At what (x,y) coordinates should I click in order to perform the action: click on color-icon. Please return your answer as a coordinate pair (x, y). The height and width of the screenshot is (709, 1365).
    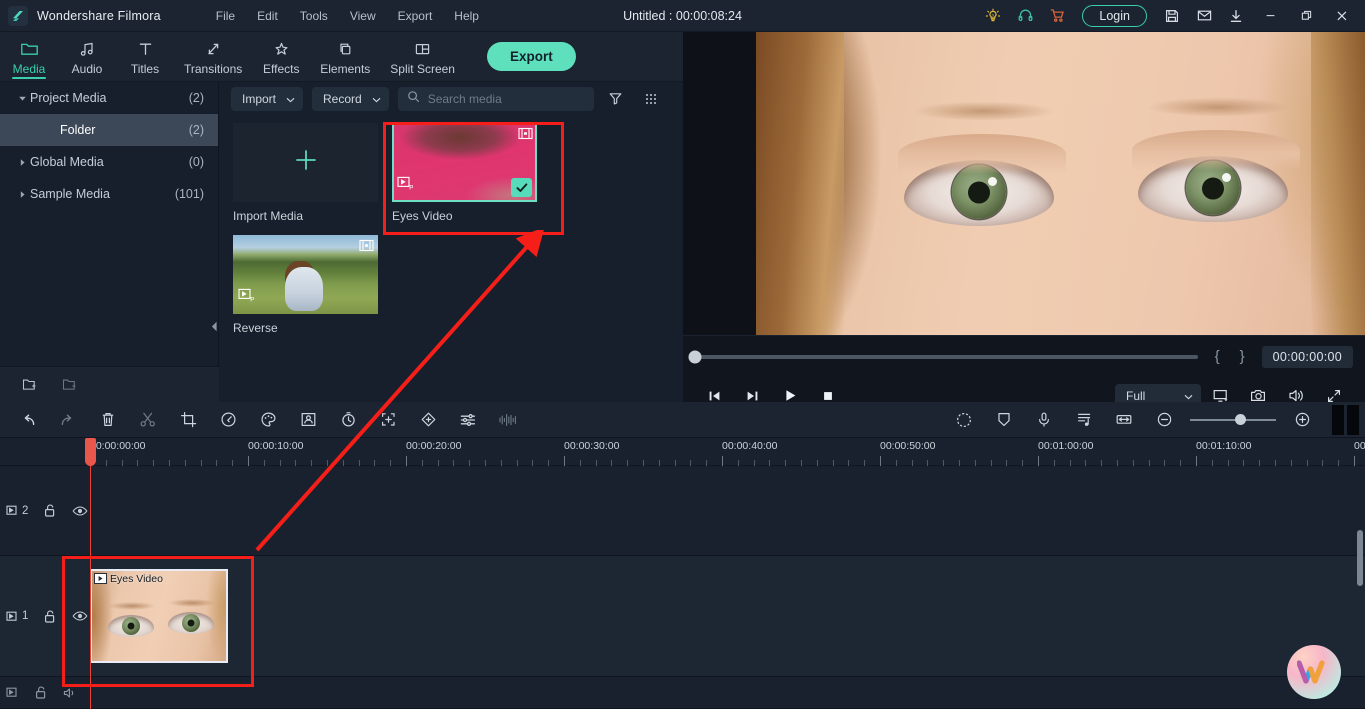
    Looking at the image, I should click on (268, 420).